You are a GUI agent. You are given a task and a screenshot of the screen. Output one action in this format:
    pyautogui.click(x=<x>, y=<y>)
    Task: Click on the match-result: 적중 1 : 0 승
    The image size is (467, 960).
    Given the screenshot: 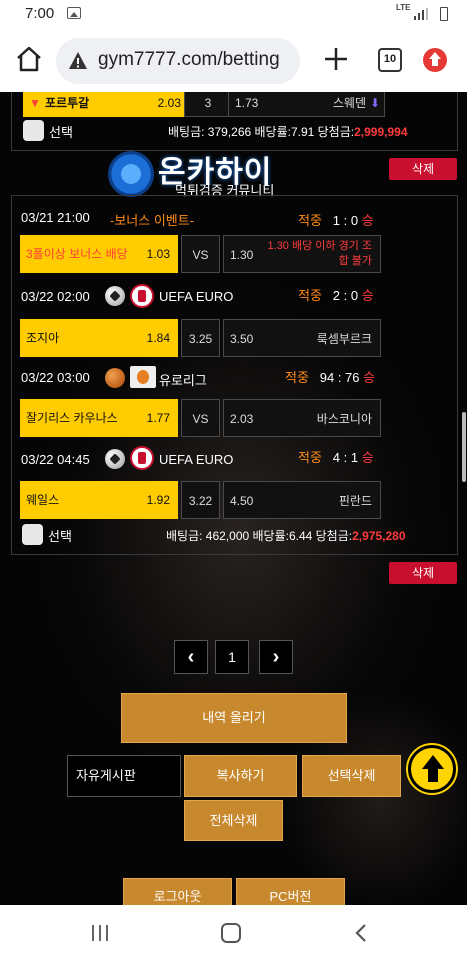 What is the action you would take?
    pyautogui.click(x=336, y=219)
    